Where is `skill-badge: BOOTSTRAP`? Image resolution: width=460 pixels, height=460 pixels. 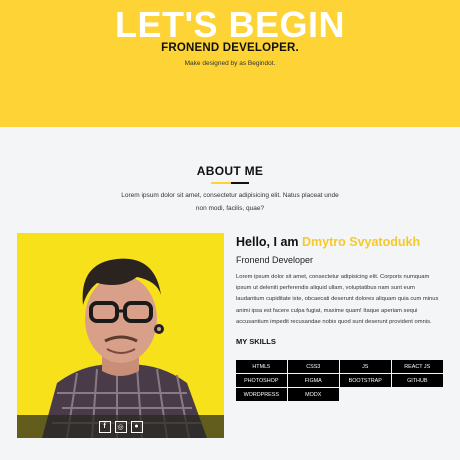
skill-badge: BOOTSTRAP is located at coordinates (365, 380).